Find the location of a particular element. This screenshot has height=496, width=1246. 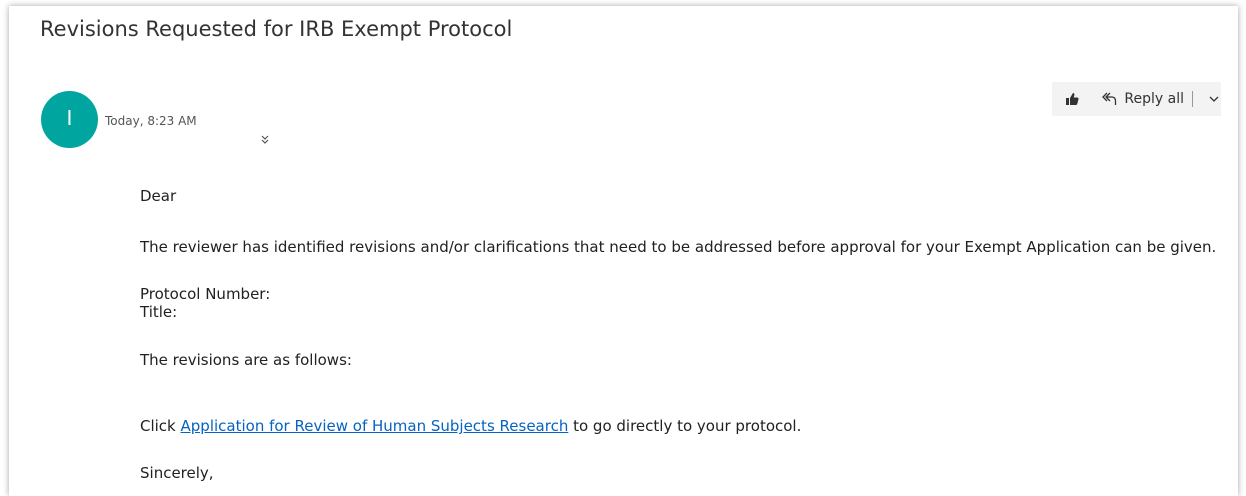

message-timestamp: Today, 8:23 AM is located at coordinates (151, 121).